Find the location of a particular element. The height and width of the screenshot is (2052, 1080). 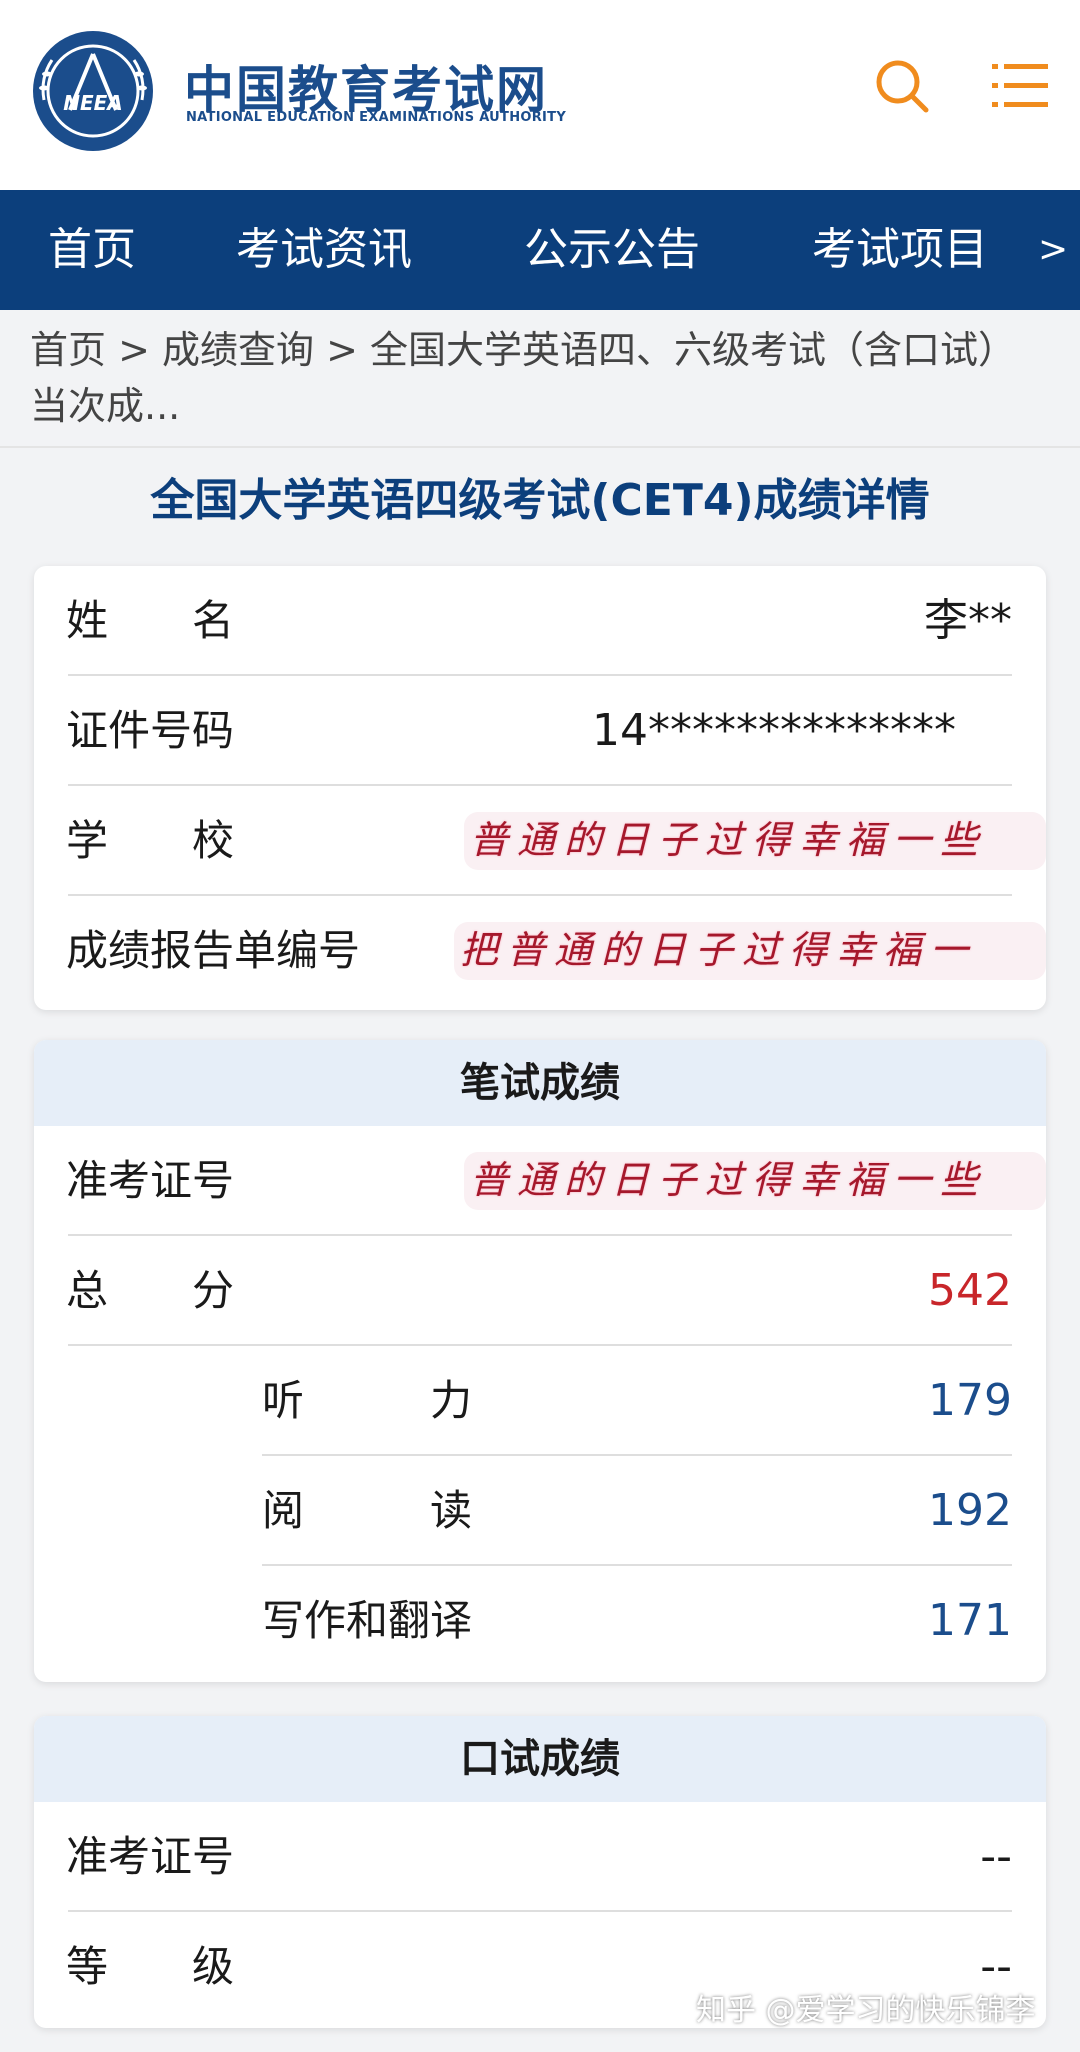

id-label: 证件号码 is located at coordinates (150, 730).